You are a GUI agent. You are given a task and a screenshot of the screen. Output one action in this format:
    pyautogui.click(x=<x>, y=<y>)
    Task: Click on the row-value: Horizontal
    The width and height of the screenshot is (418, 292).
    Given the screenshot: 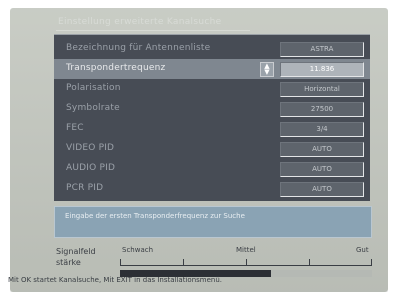 What is the action you would take?
    pyautogui.click(x=322, y=89)
    